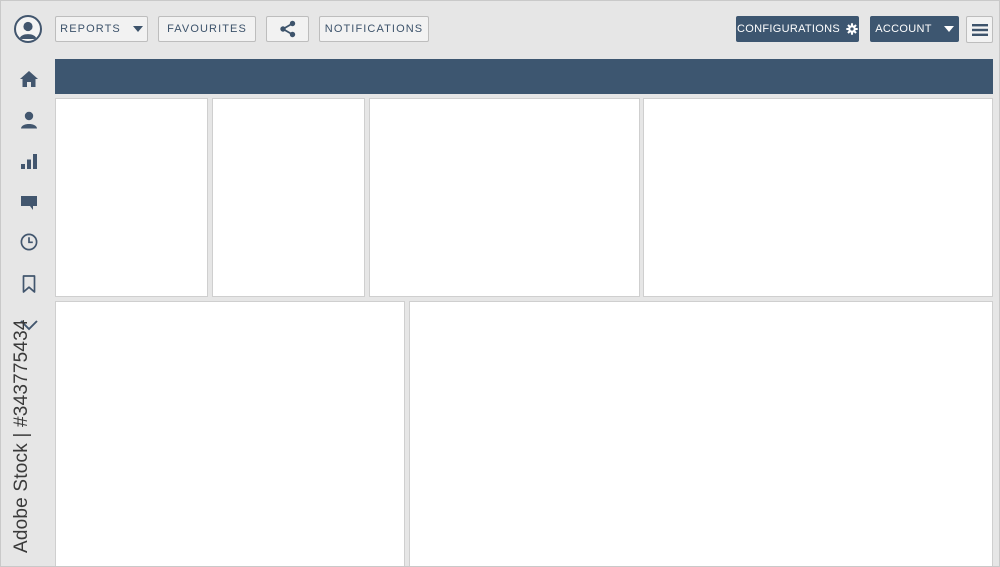 The width and height of the screenshot is (1000, 567). Describe the element at coordinates (788, 29) in the screenshot. I see `configurations-label: CONFIGURATIONS` at that location.